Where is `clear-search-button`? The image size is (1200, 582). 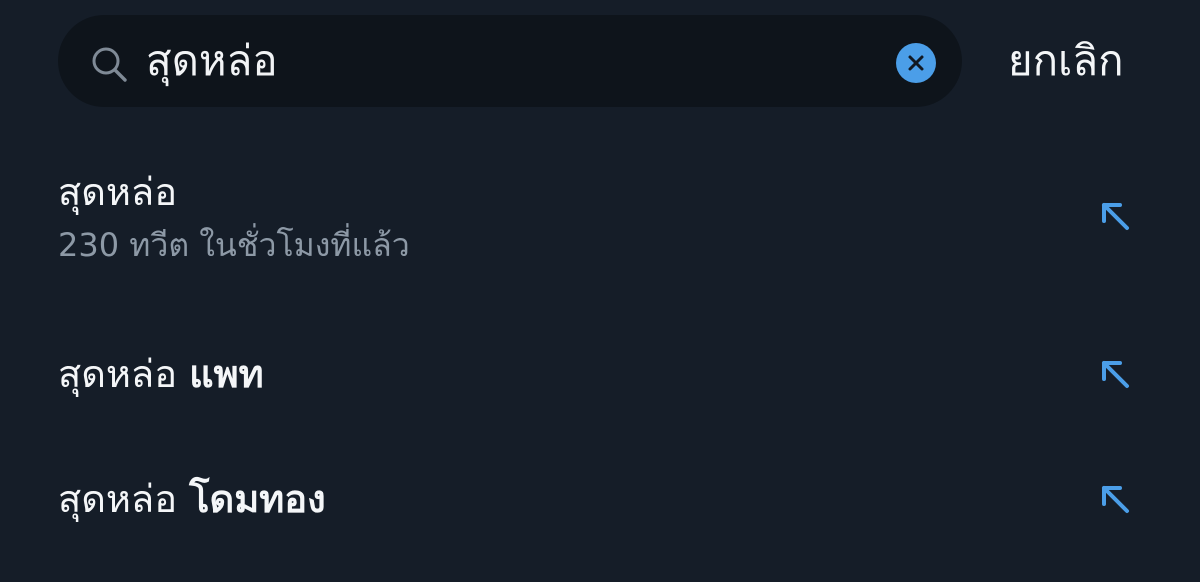
clear-search-button is located at coordinates (916, 63).